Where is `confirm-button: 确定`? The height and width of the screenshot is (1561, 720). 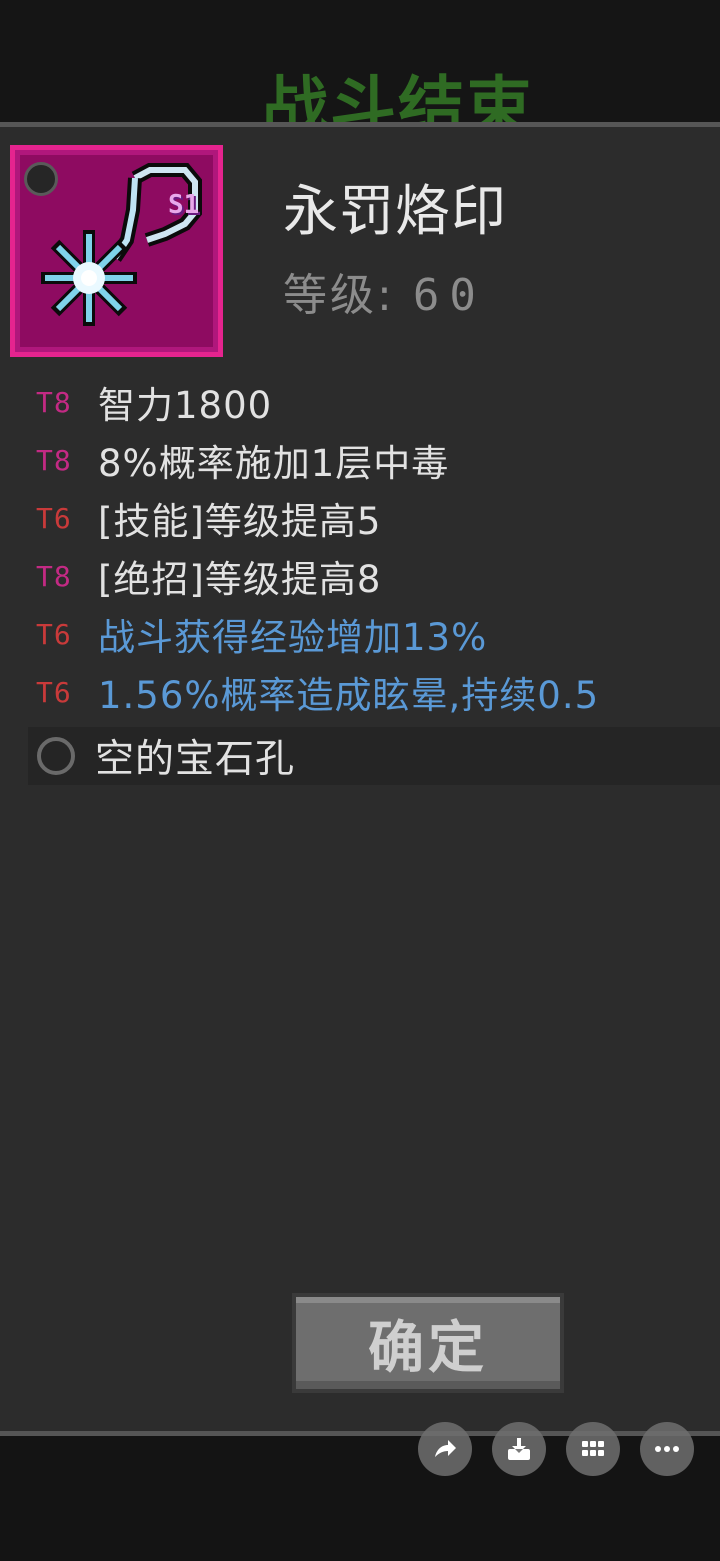 confirm-button: 确定 is located at coordinates (428, 1343).